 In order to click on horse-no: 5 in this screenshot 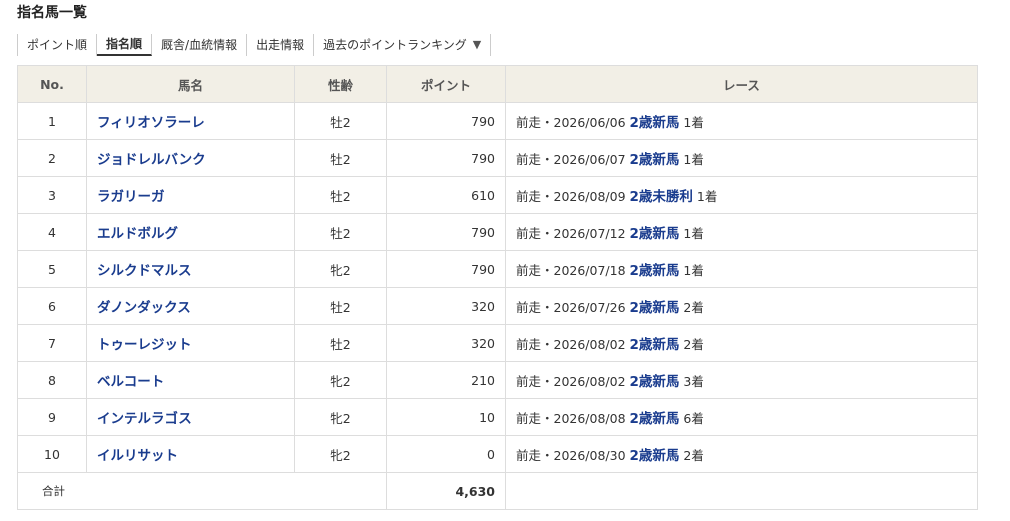, I will do `click(52, 269)`.